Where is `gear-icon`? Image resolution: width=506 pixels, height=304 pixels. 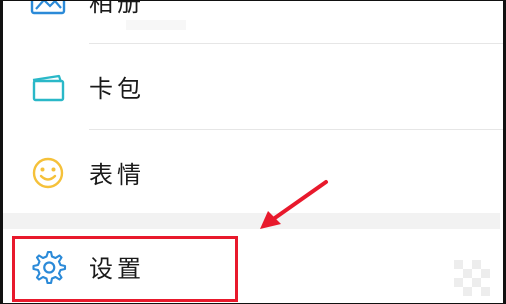
gear-icon is located at coordinates (48, 267).